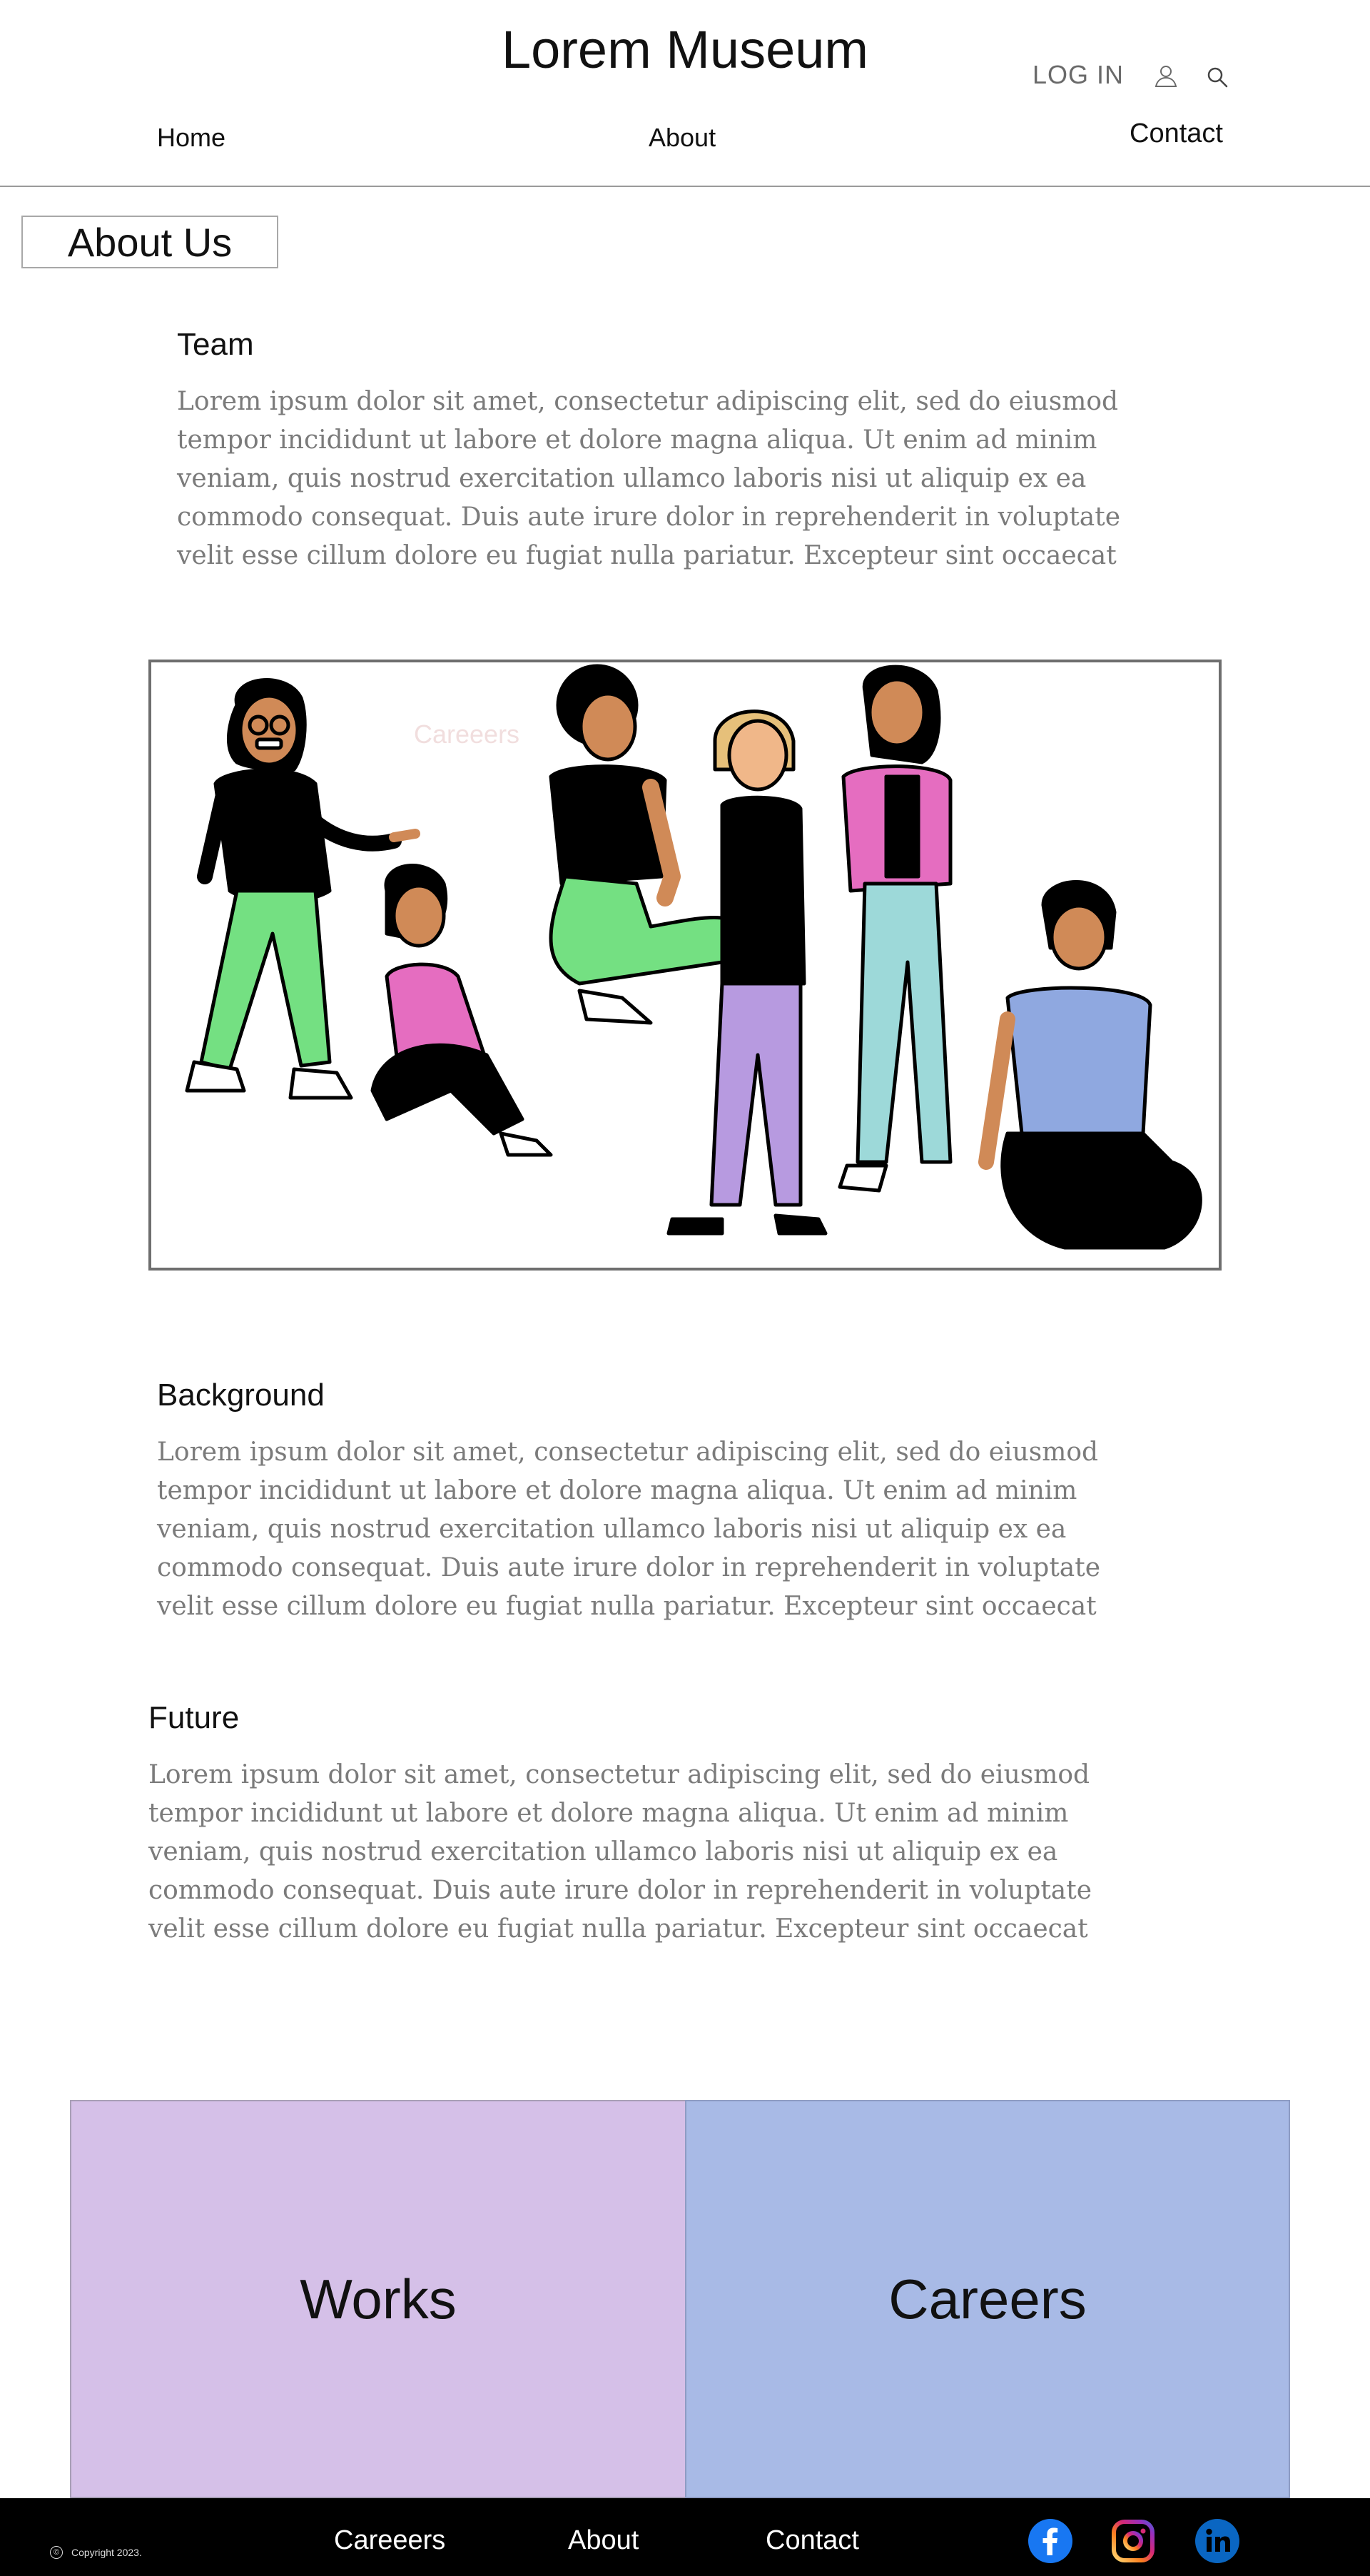 The width and height of the screenshot is (1370, 2576). I want to click on footer-link-careers: Careeers, so click(389, 2540).